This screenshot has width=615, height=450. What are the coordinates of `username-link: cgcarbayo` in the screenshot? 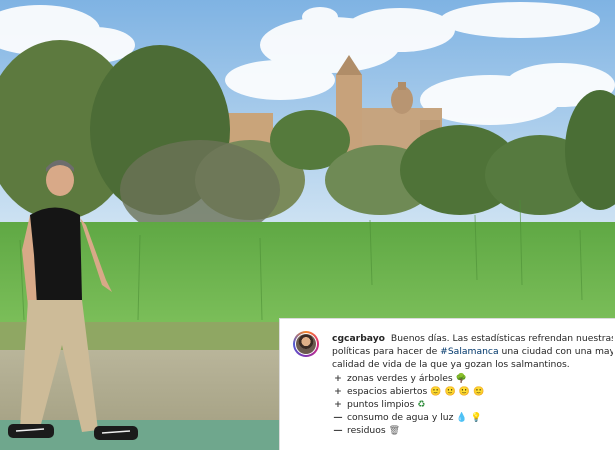 It's located at (358, 338).